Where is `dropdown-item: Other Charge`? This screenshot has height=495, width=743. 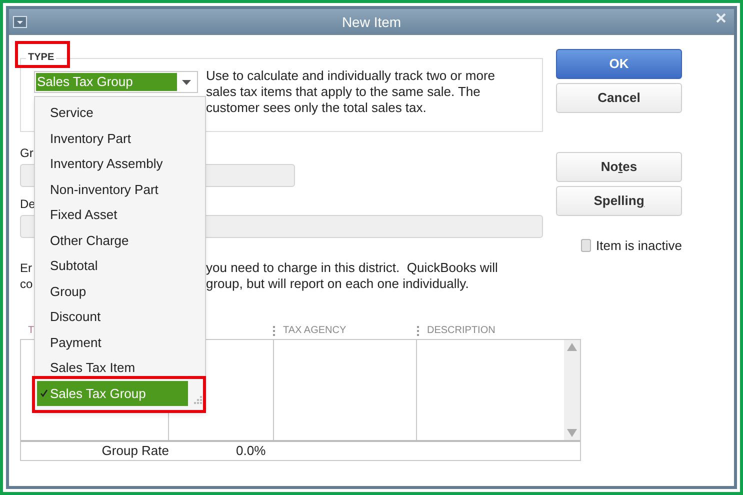
dropdown-item: Other Charge is located at coordinates (120, 240).